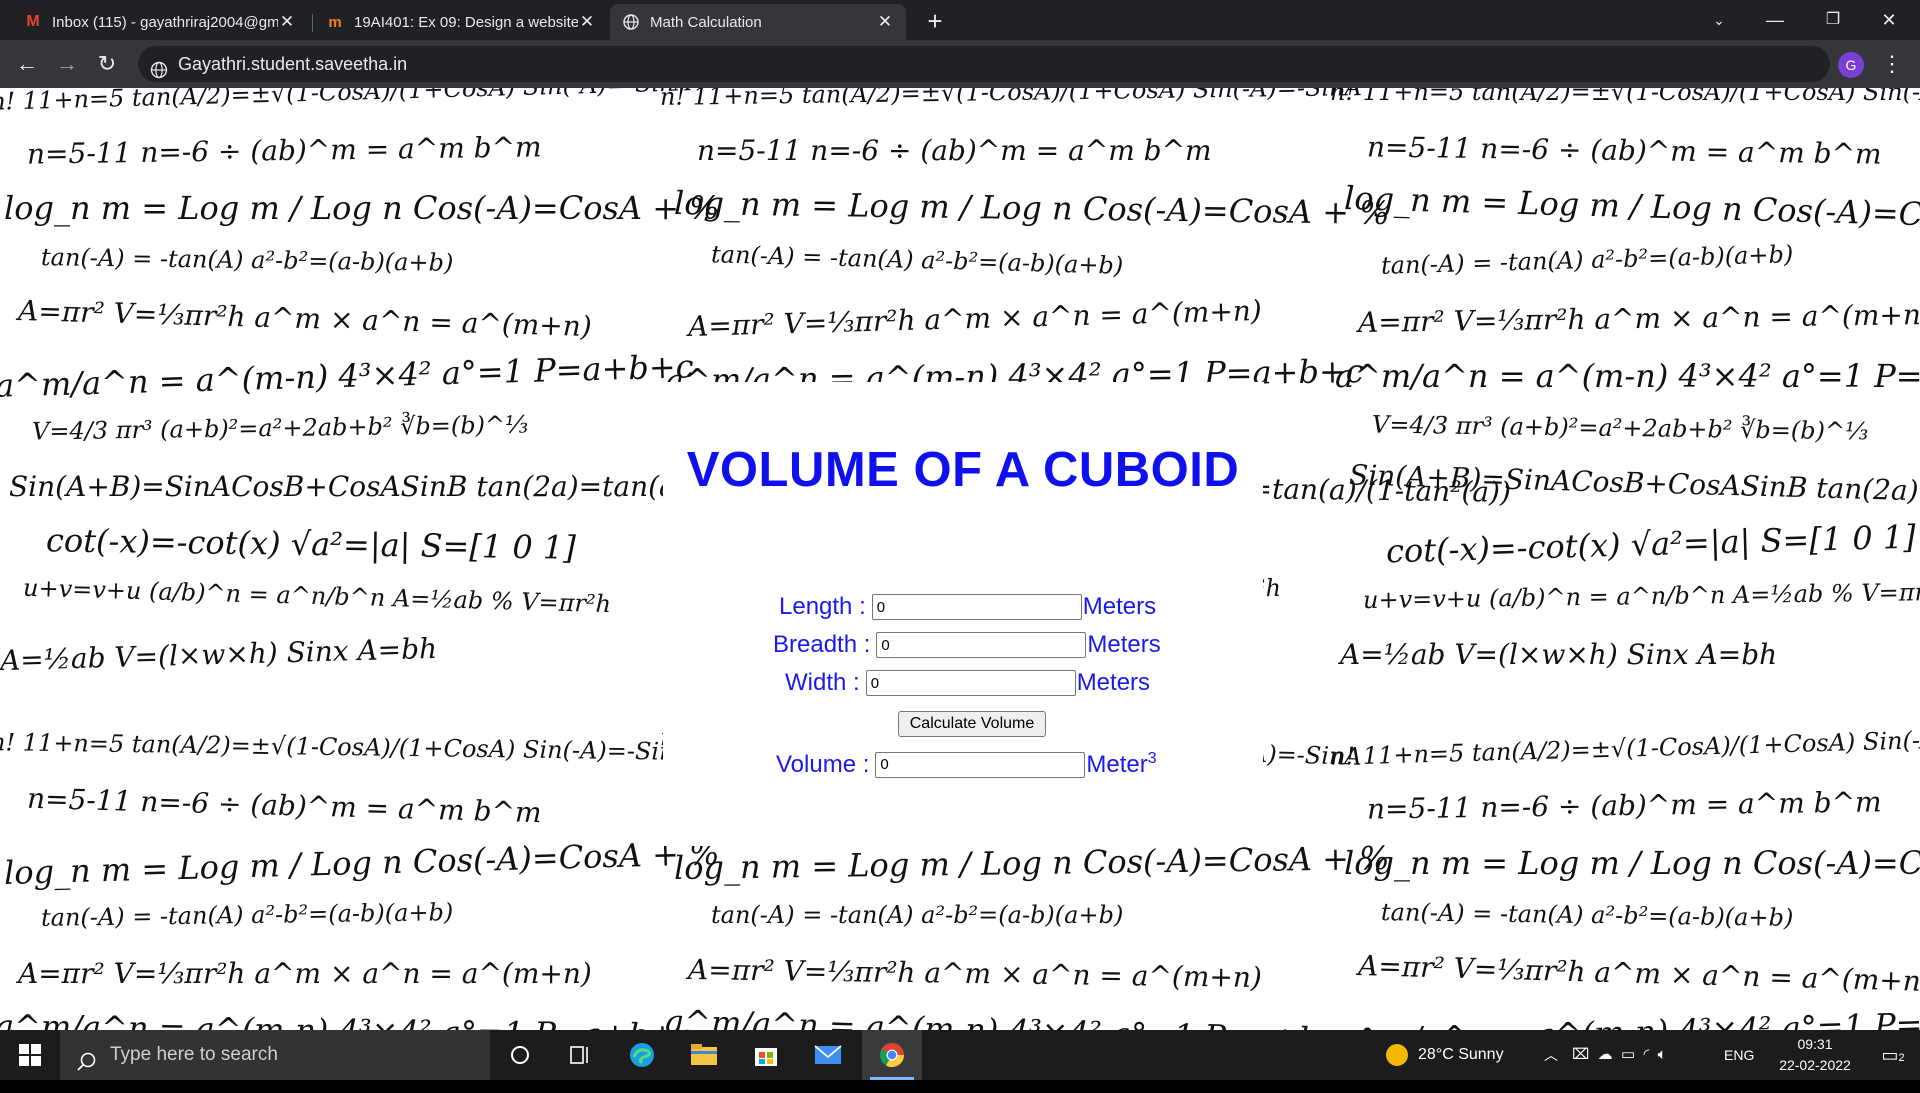  I want to click on breadth-unit: Meters, so click(1124, 644).